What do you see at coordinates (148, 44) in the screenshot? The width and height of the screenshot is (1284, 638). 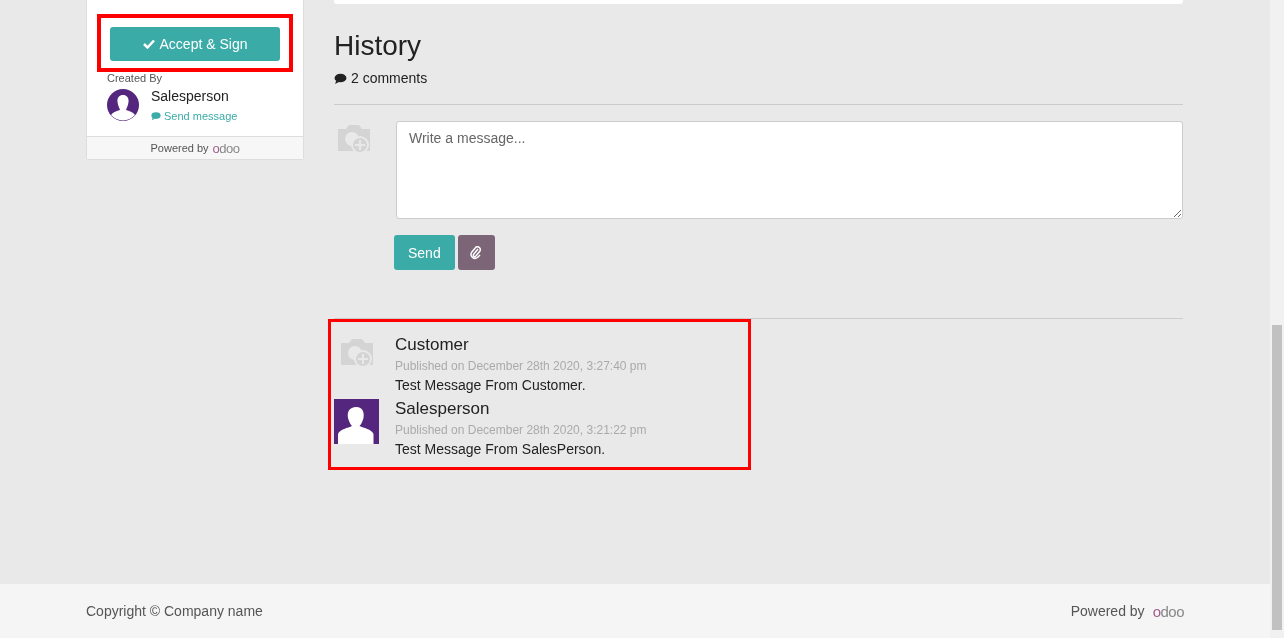 I see `check-icon` at bounding box center [148, 44].